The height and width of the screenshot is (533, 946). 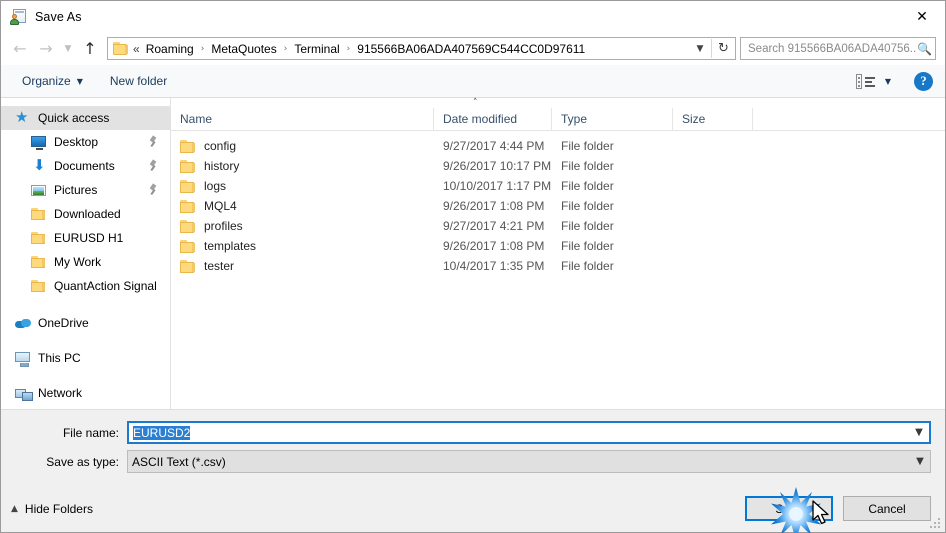 I want to click on change-view-button: ▼, so click(x=873, y=81).